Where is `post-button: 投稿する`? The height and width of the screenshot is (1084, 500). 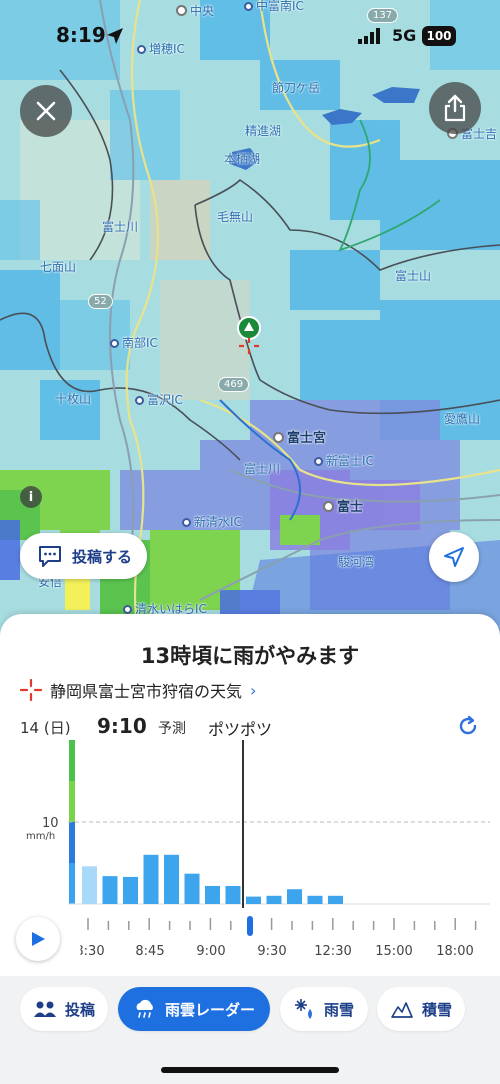 post-button: 投稿する is located at coordinates (83, 556).